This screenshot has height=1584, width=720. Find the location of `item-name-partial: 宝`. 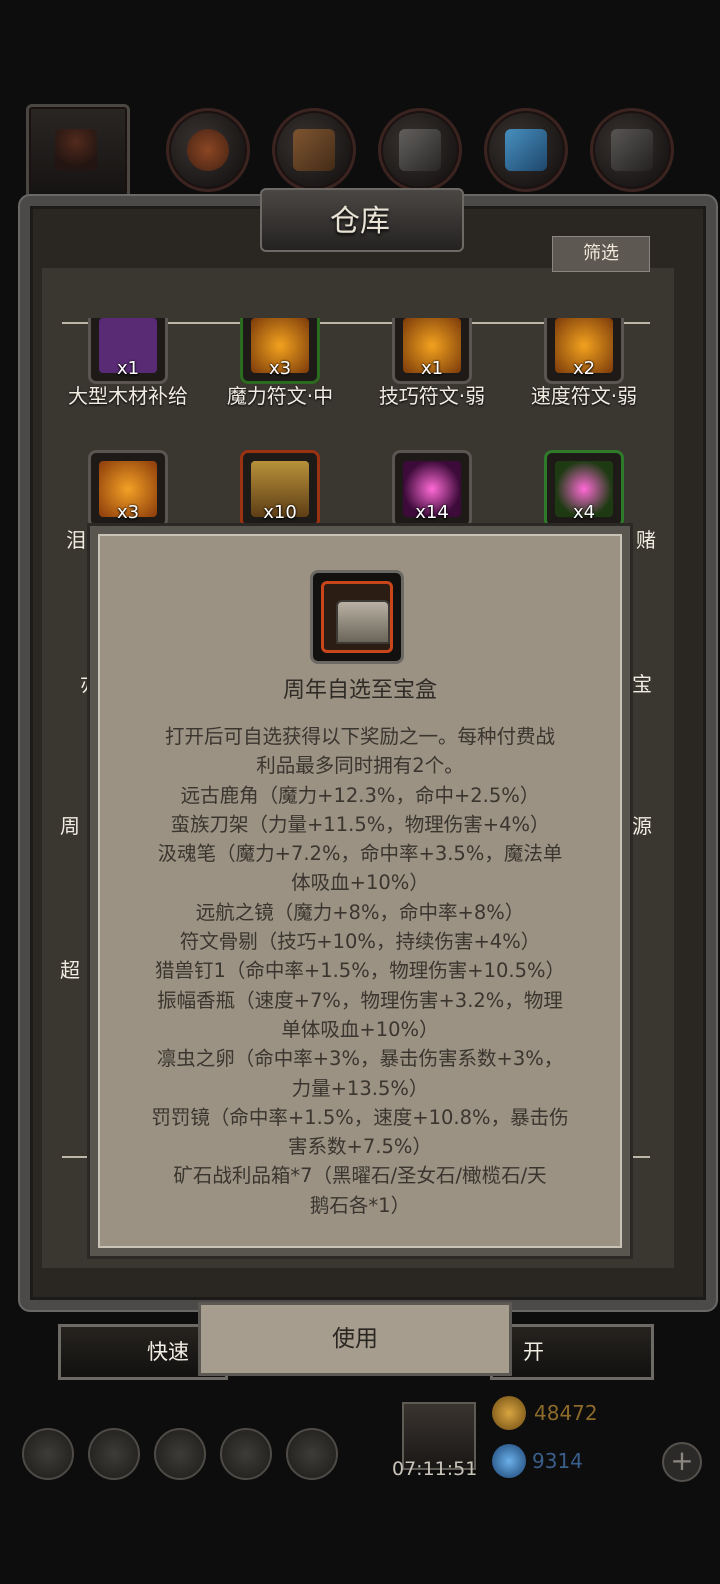

item-name-partial: 宝 is located at coordinates (642, 684).